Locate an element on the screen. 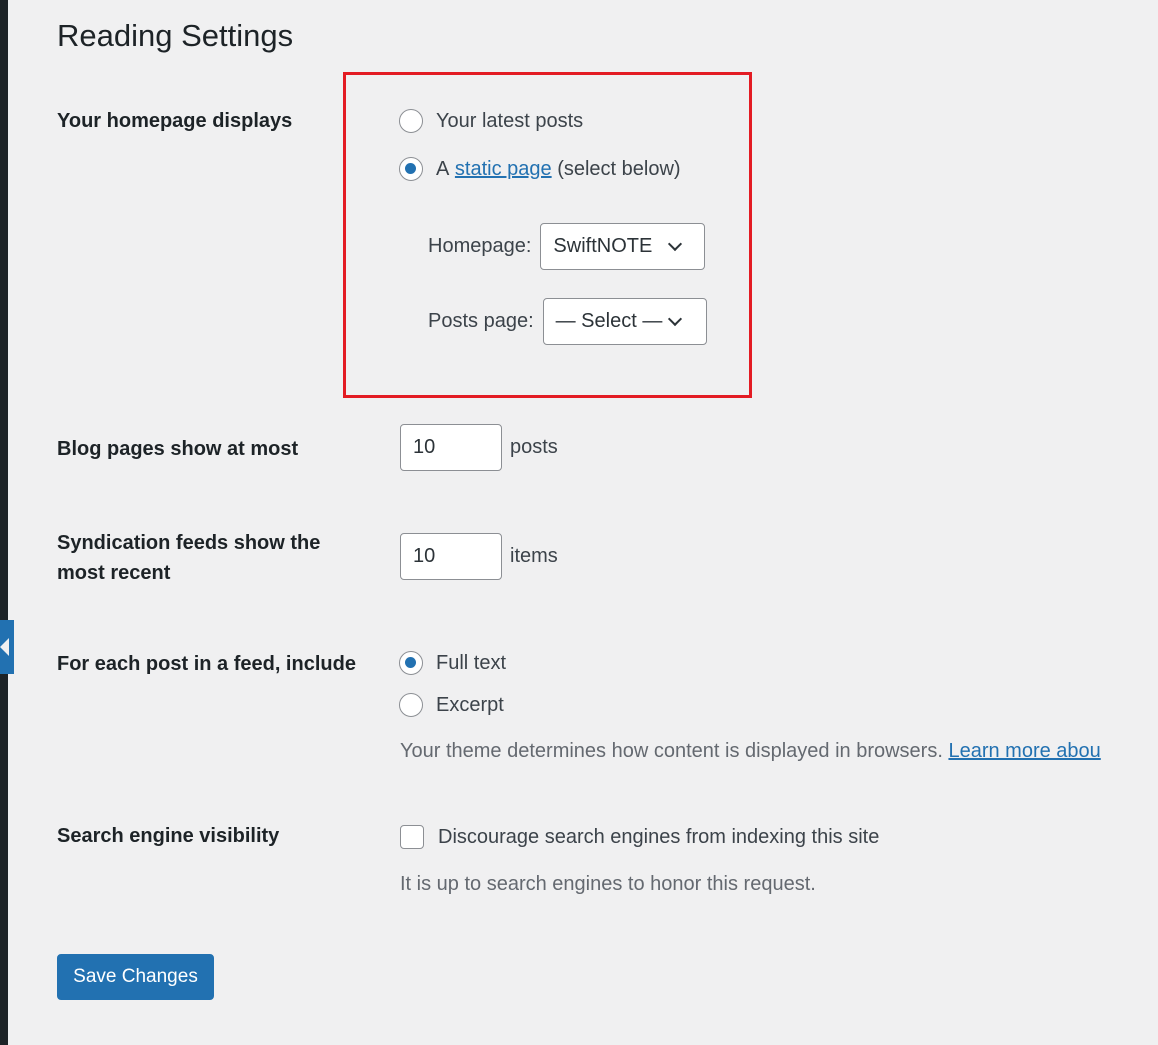 The height and width of the screenshot is (1045, 1158). syndication-suffix: items is located at coordinates (534, 556).